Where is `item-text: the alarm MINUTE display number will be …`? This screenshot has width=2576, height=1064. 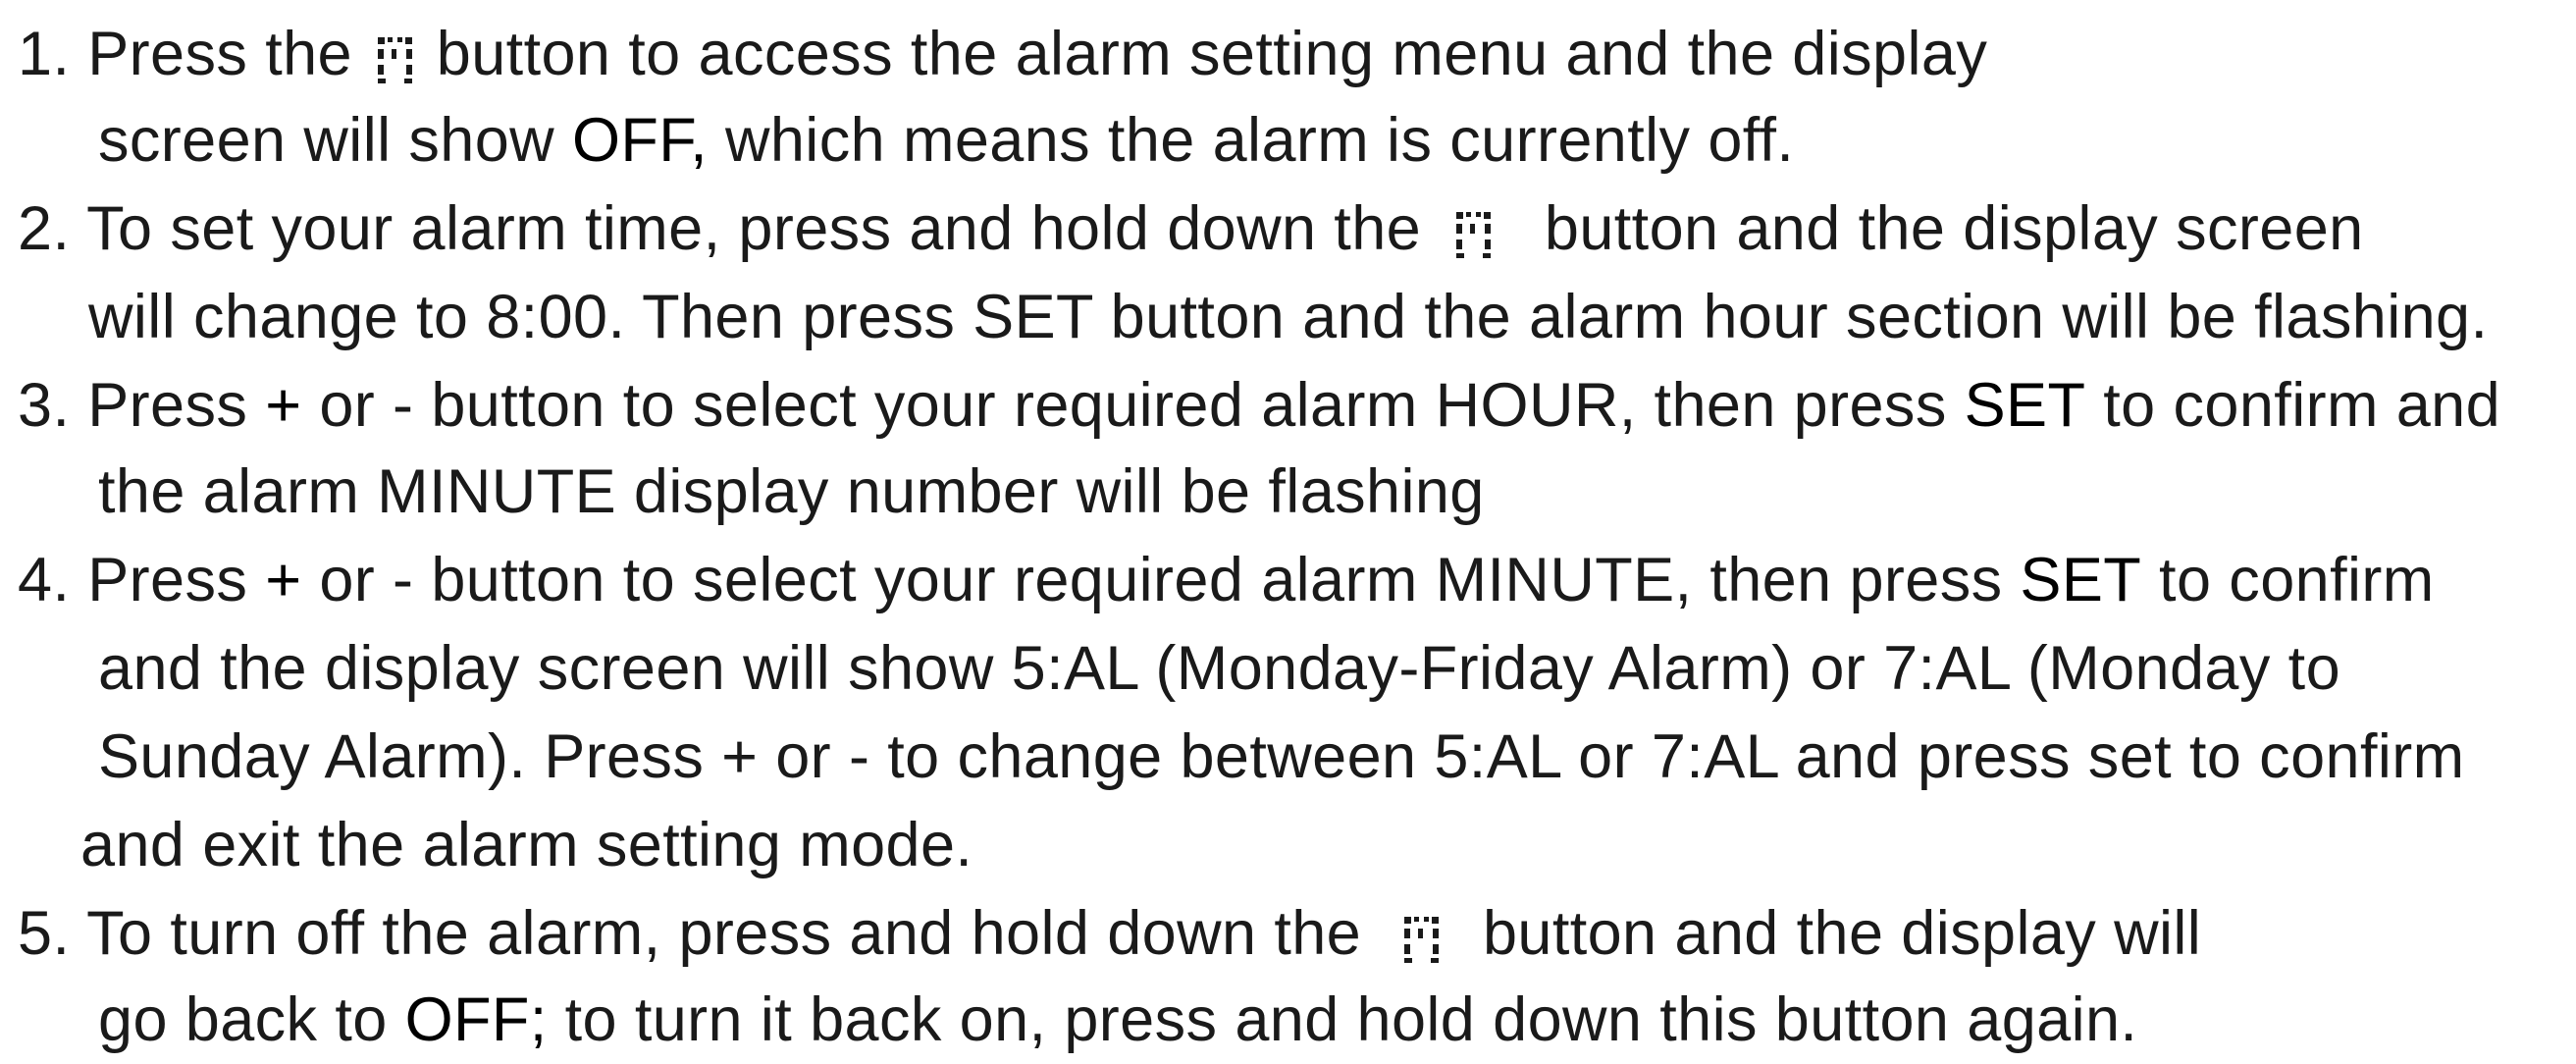 item-text: the alarm MINUTE display number will be … is located at coordinates (791, 491).